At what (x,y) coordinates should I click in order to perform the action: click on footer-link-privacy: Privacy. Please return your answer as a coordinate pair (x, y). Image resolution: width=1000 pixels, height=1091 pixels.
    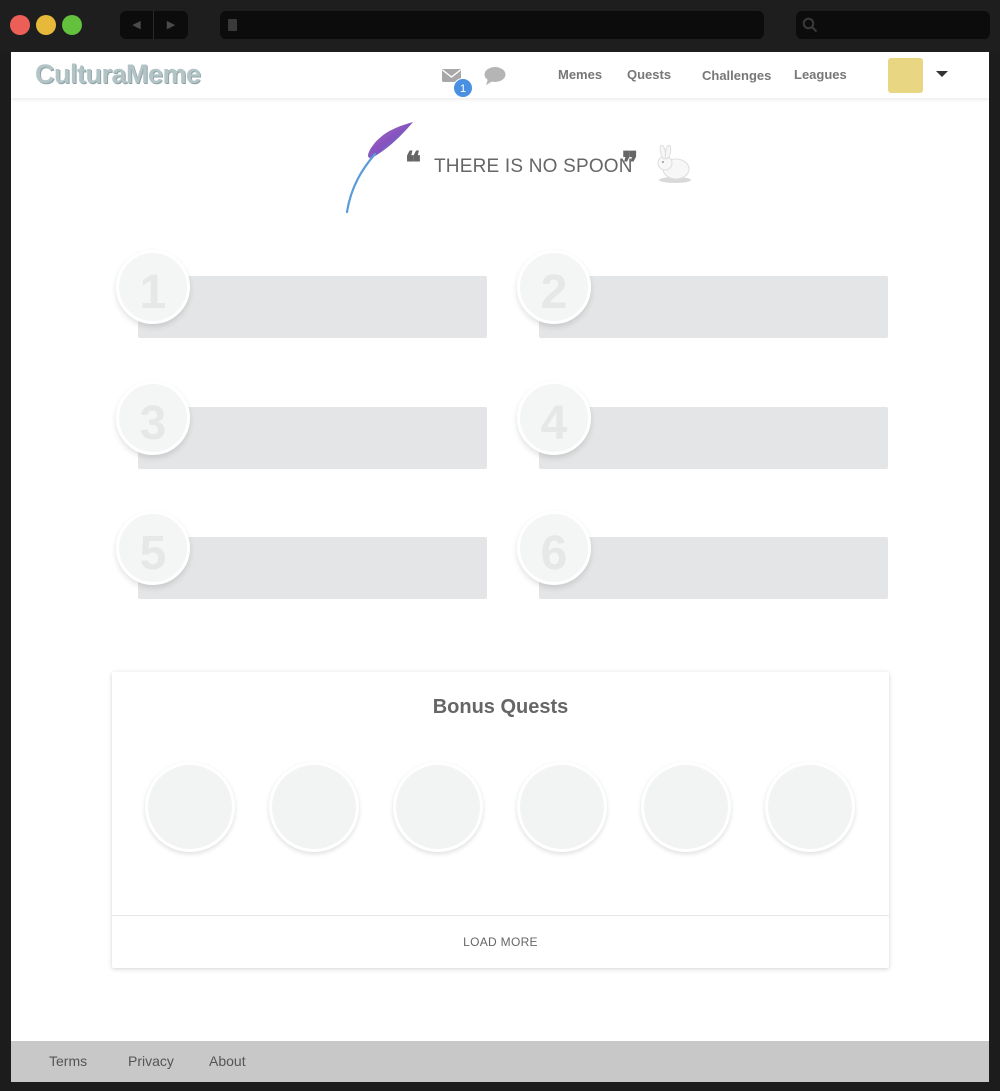
    Looking at the image, I should click on (151, 1061).